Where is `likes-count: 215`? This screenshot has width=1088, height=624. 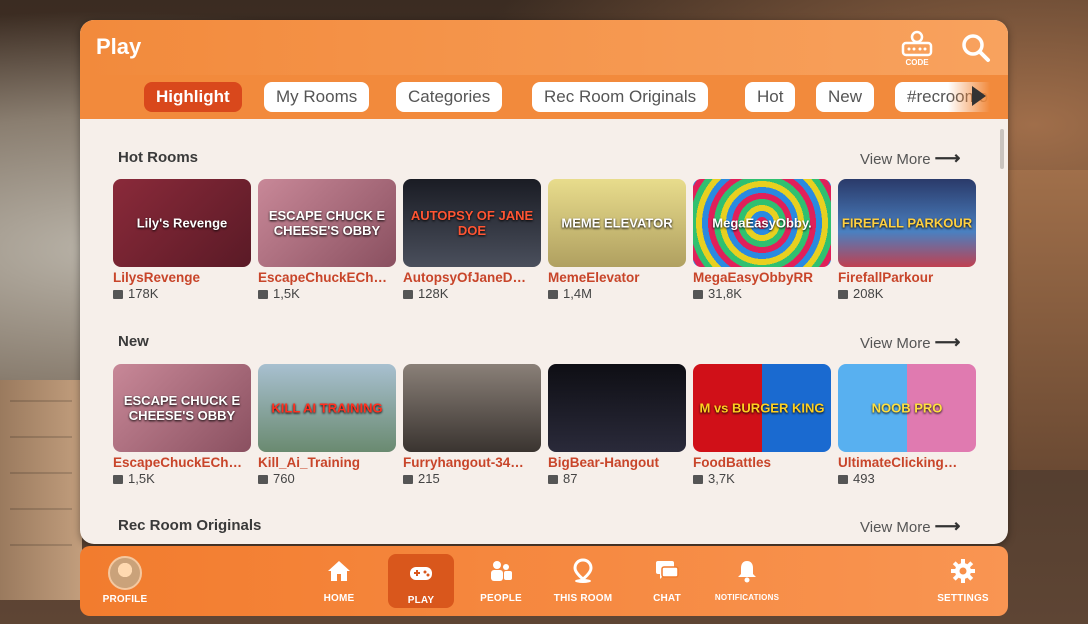
likes-count: 215 is located at coordinates (429, 478).